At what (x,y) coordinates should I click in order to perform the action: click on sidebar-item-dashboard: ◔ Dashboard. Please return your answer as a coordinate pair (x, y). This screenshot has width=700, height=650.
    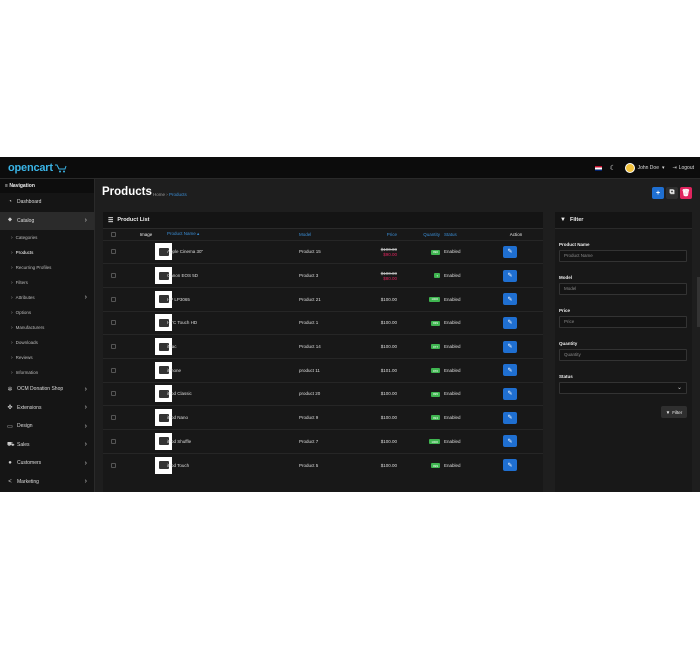
    Looking at the image, I should click on (47, 202).